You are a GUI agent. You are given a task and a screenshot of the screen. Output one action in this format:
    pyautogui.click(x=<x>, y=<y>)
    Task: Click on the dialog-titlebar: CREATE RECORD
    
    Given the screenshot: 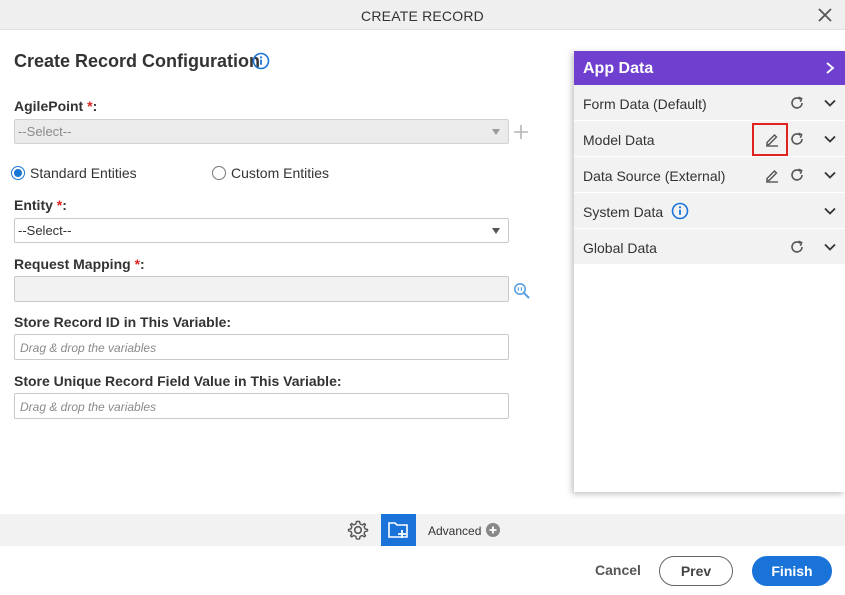 What is the action you would take?
    pyautogui.click(x=422, y=15)
    